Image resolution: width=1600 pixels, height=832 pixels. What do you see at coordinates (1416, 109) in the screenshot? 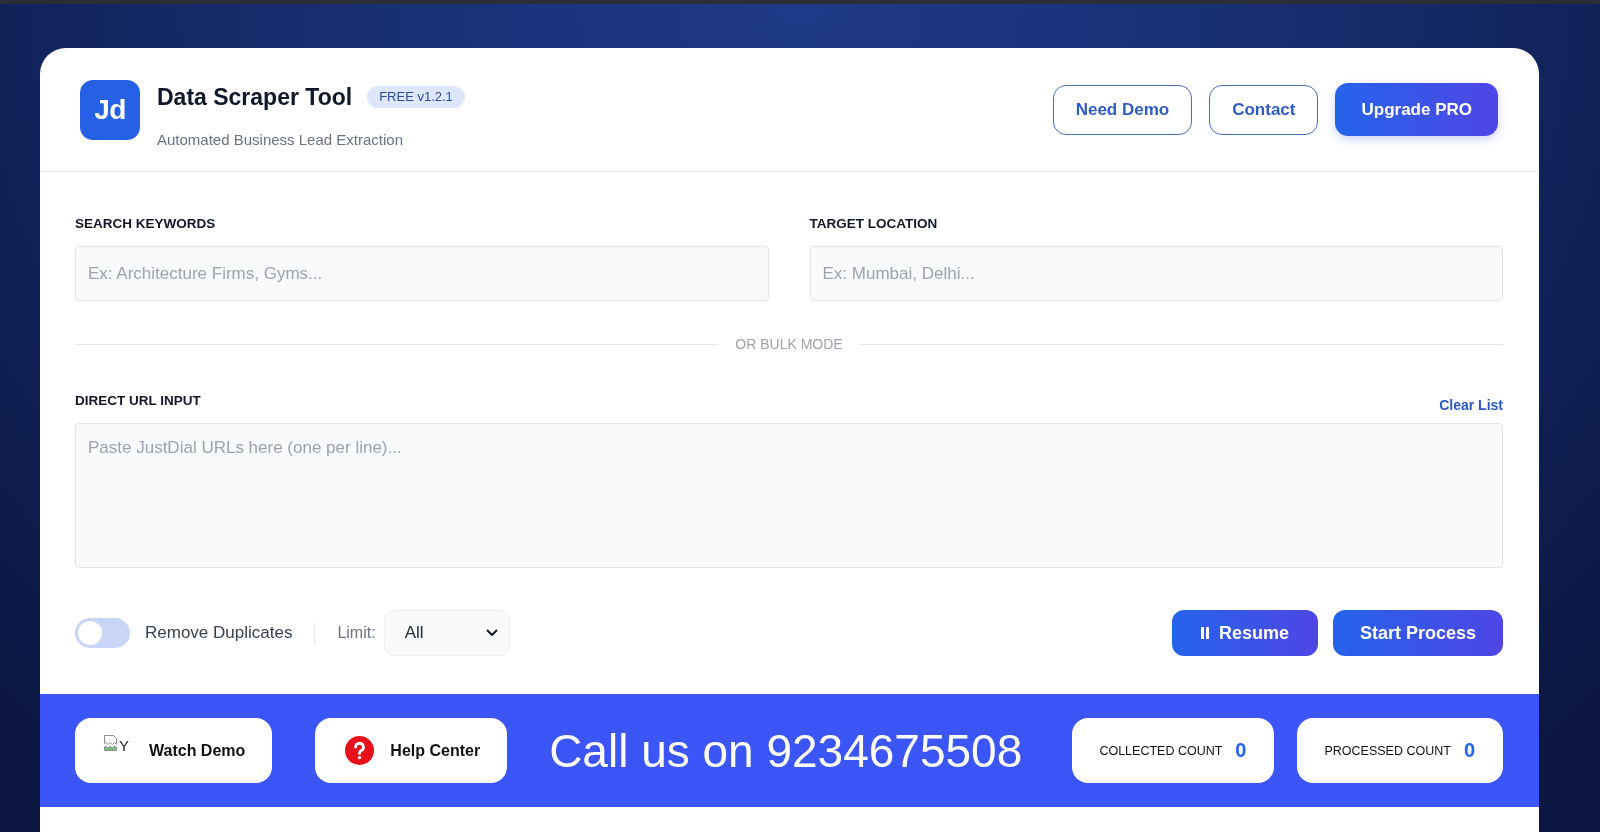
I see `upgrade-button: Upgrade PRO` at bounding box center [1416, 109].